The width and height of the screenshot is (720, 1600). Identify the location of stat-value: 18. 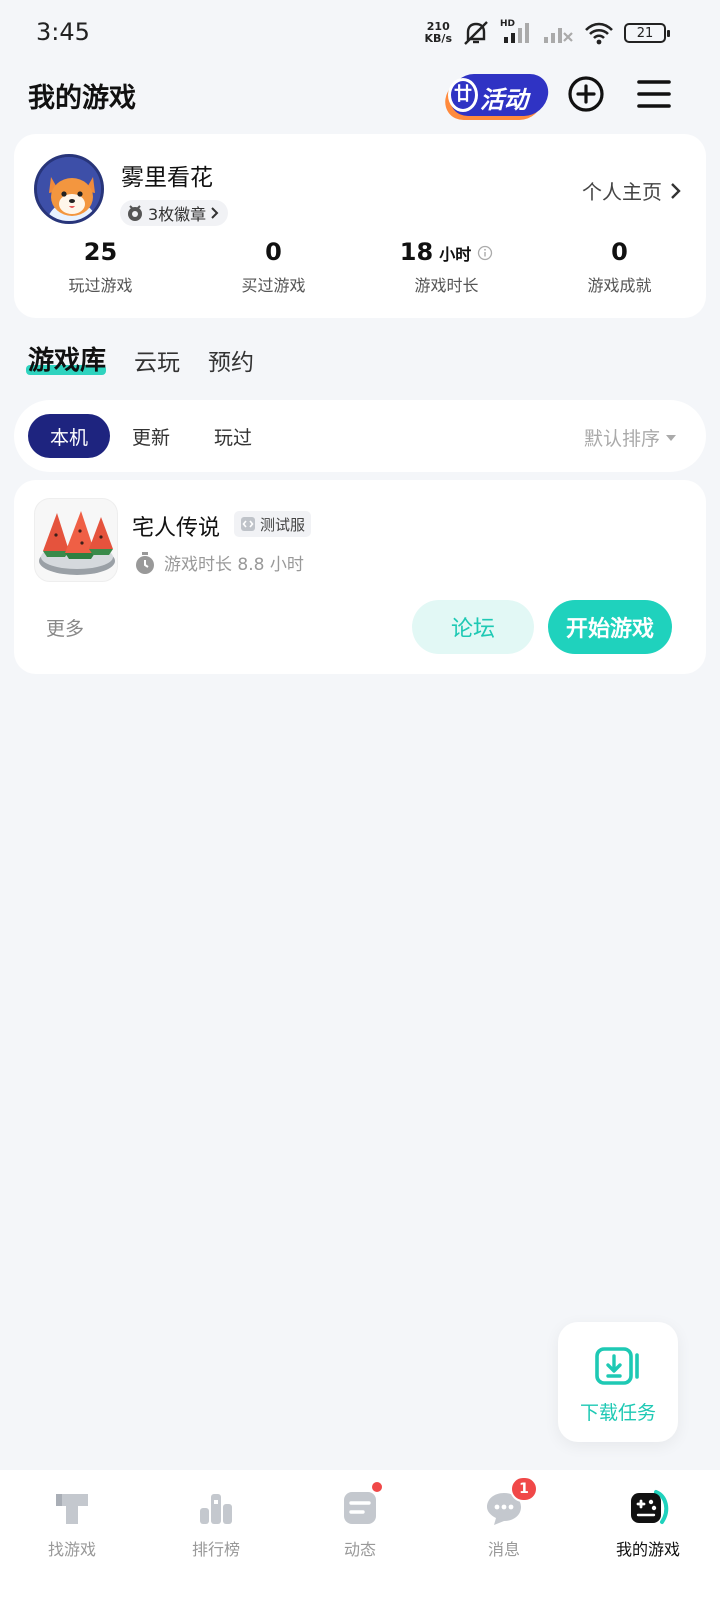
(416, 252).